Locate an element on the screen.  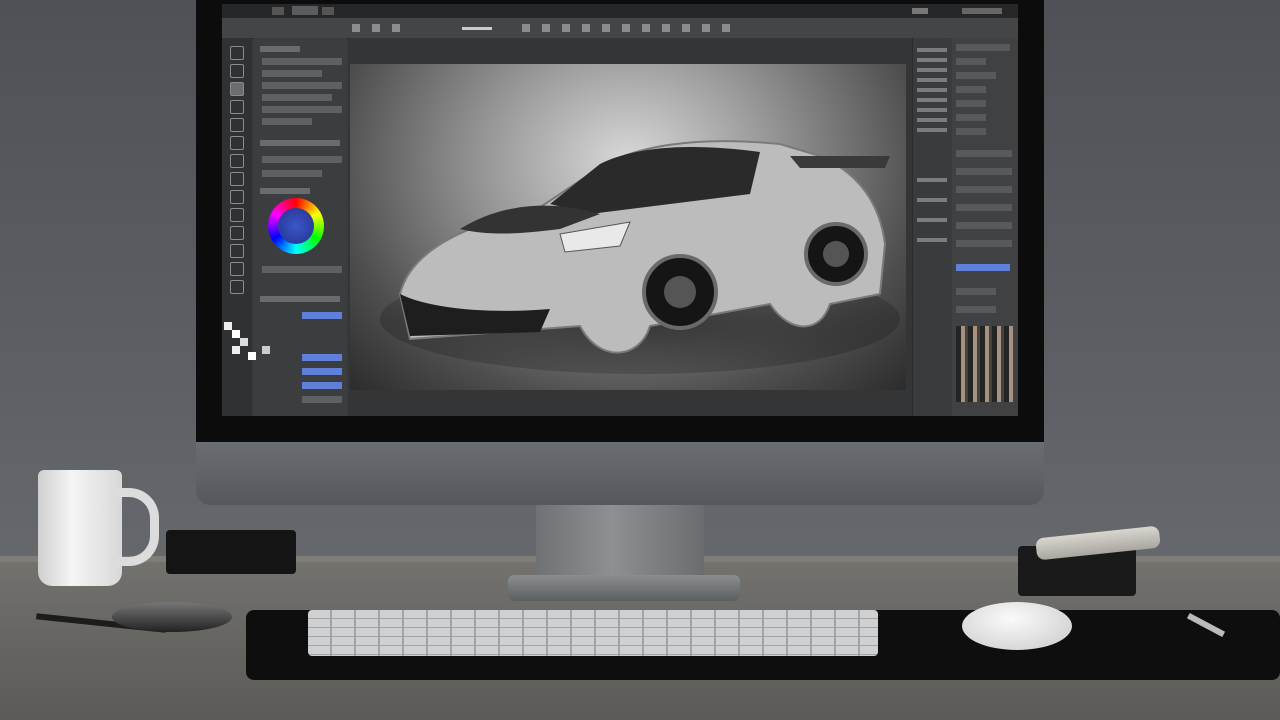
options-bar is located at coordinates (620, 28).